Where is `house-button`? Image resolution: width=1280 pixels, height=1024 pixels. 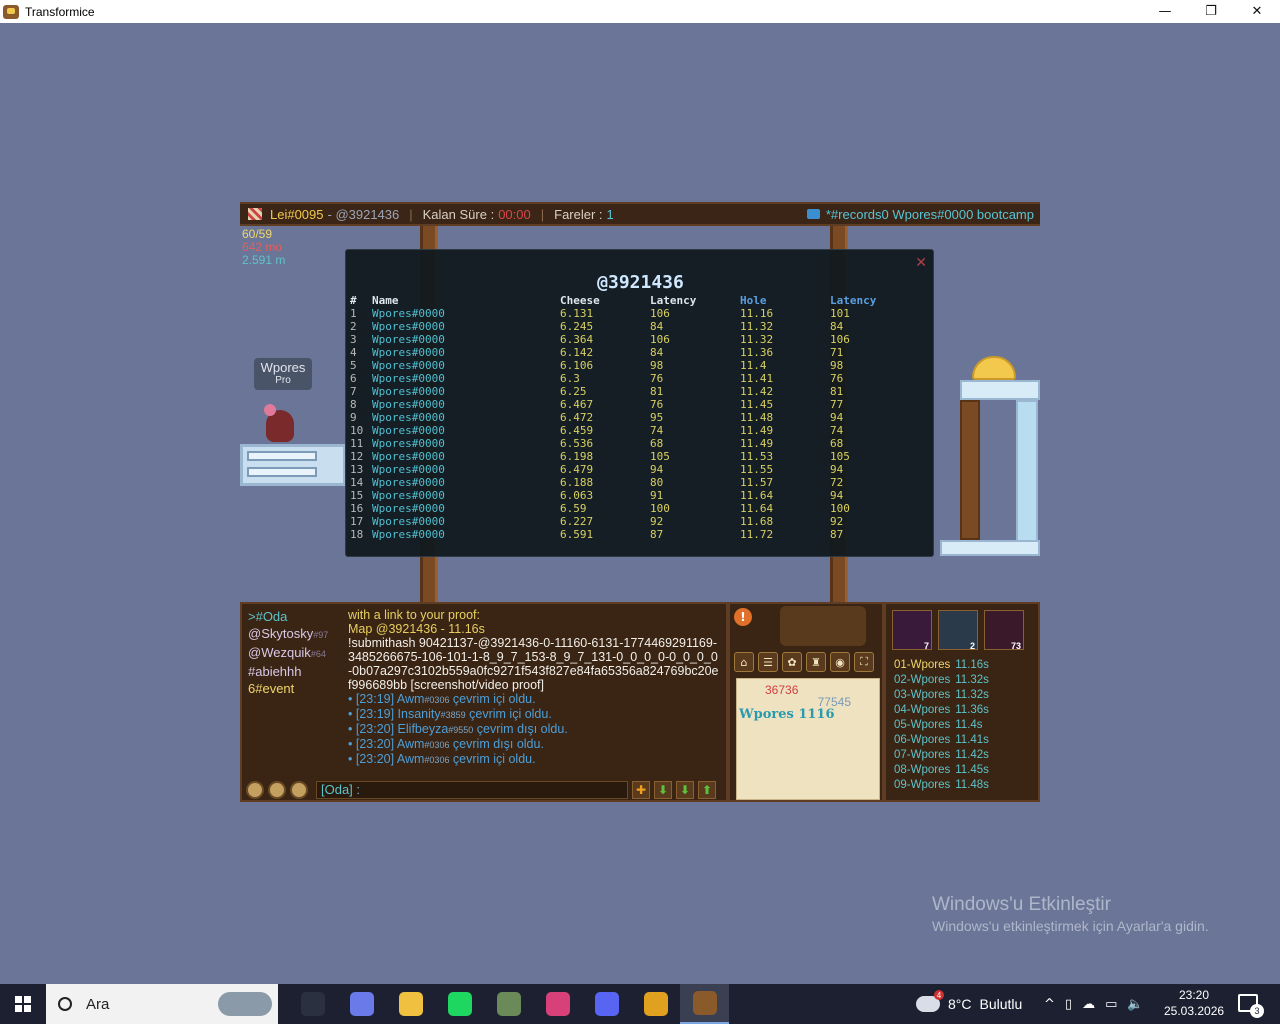 house-button is located at coordinates (299, 790).